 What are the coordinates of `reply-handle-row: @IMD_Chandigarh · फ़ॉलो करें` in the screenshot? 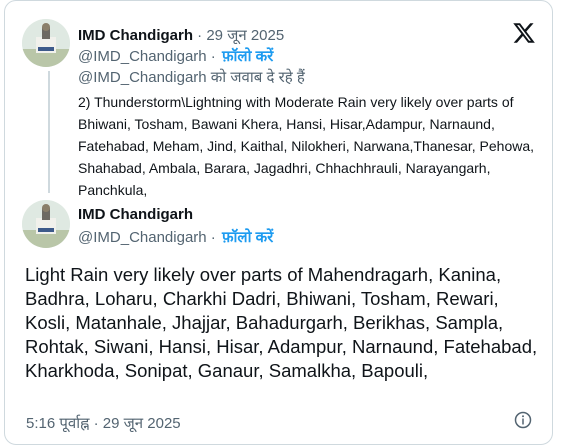 It's located at (175, 56).